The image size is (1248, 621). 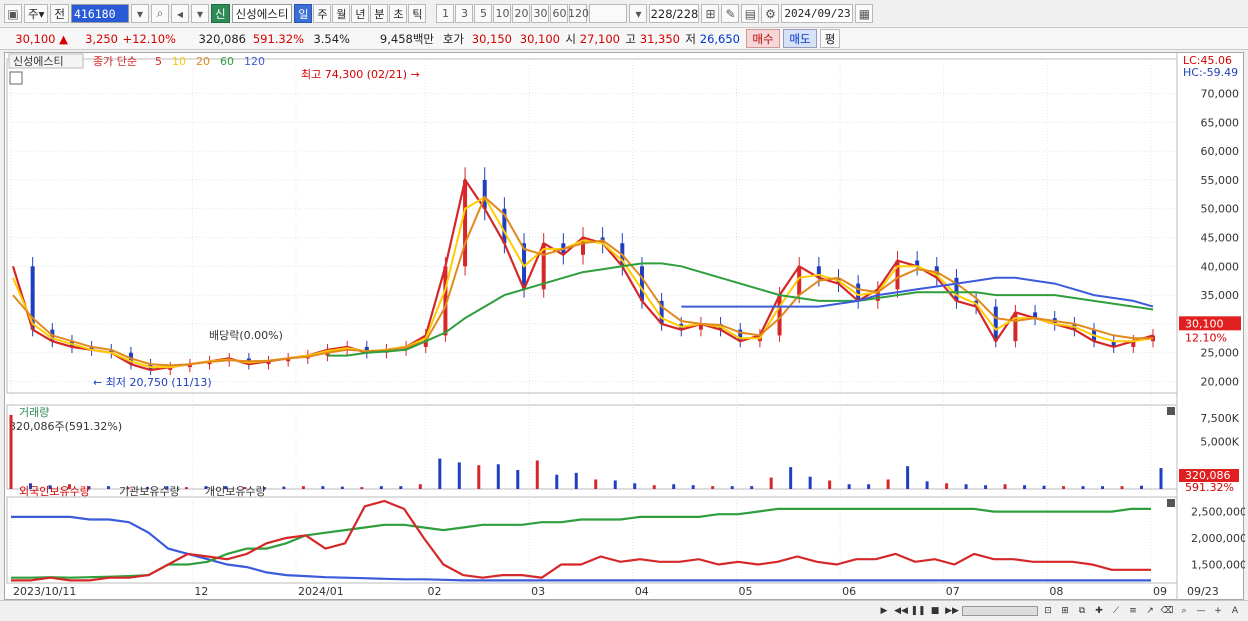 I want to click on period-tab: 틱, so click(x=417, y=13).